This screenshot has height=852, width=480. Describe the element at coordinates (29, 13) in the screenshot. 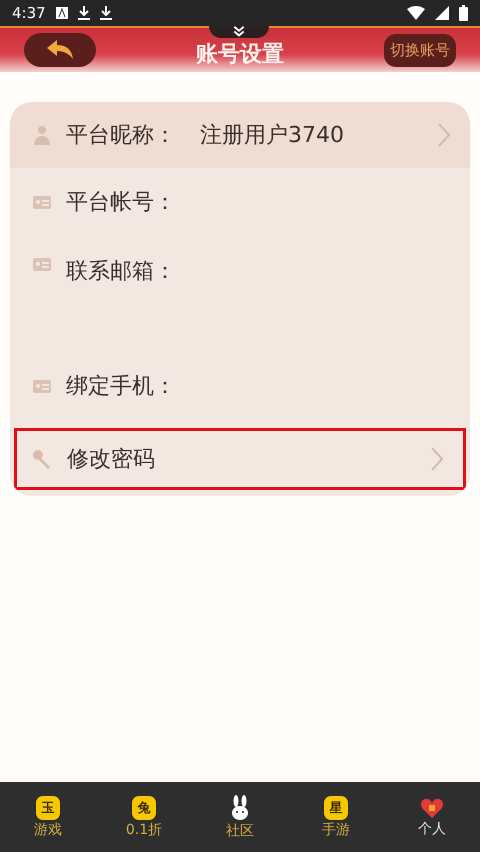

I see `status-time: 4:37` at that location.